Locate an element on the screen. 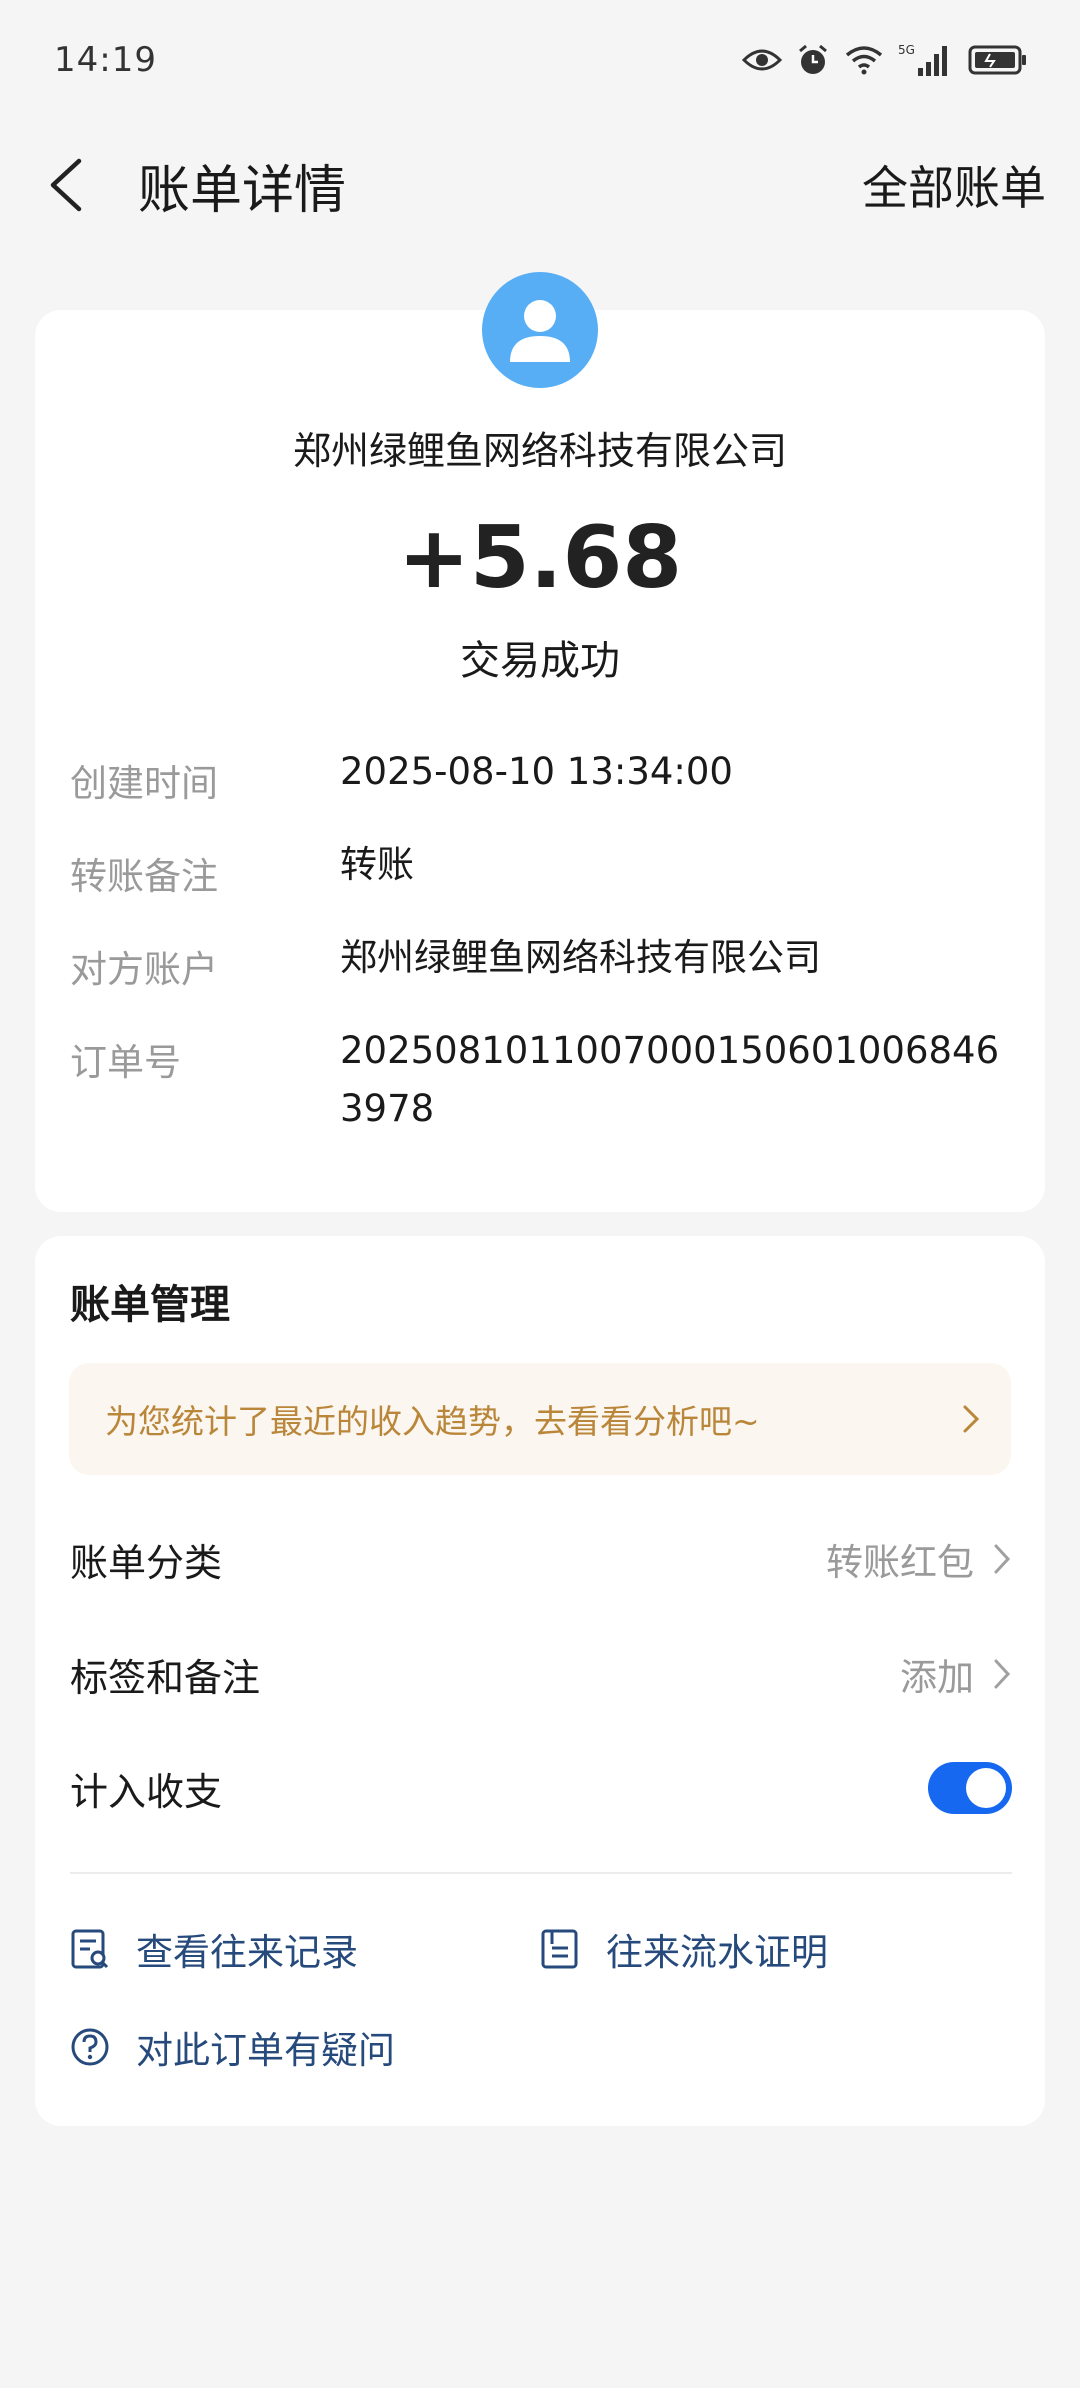 This screenshot has width=1080, height=2388. bill-category-row: 账单分类 转账红包 is located at coordinates (541, 1559).